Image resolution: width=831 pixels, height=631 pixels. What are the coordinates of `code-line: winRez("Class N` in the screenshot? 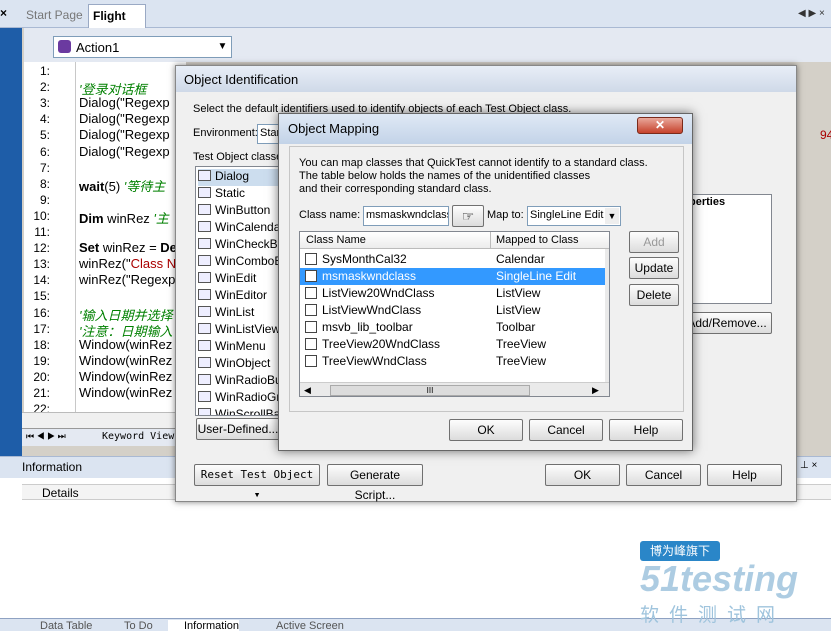 It's located at (127, 263).